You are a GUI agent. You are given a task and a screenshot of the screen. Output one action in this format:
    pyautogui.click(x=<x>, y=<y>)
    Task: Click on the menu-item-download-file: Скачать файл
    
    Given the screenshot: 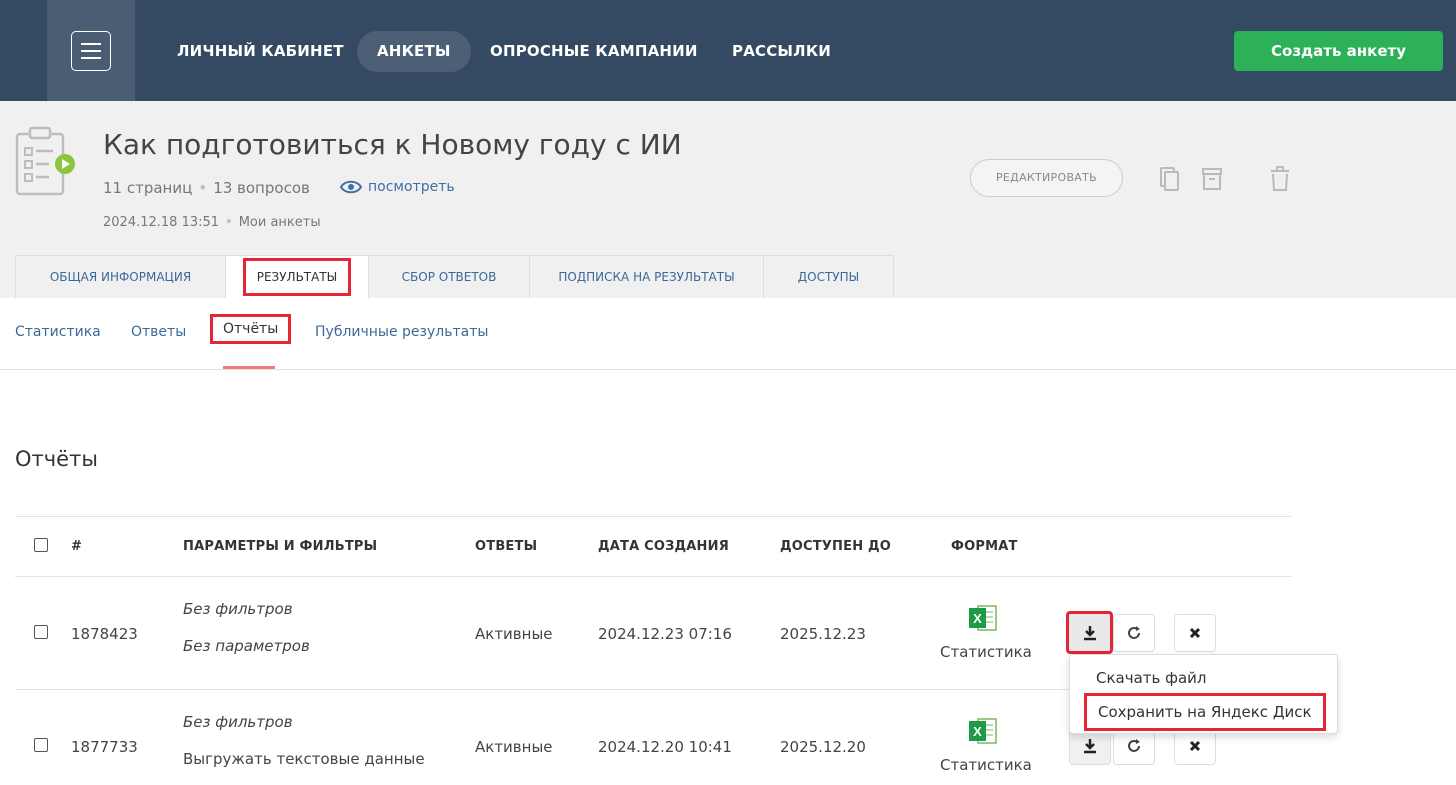 What is the action you would take?
    pyautogui.click(x=1151, y=678)
    